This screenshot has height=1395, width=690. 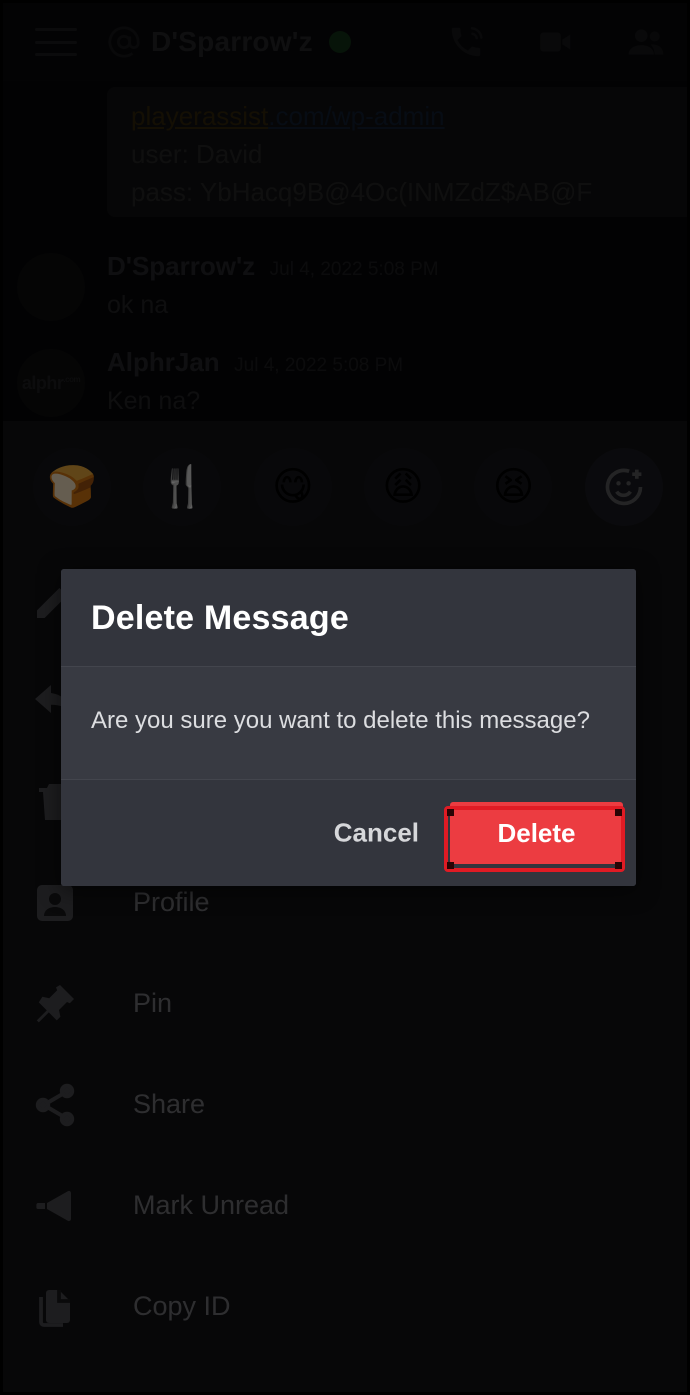 What do you see at coordinates (220, 618) in the screenshot?
I see `dialog-title: Delete Message` at bounding box center [220, 618].